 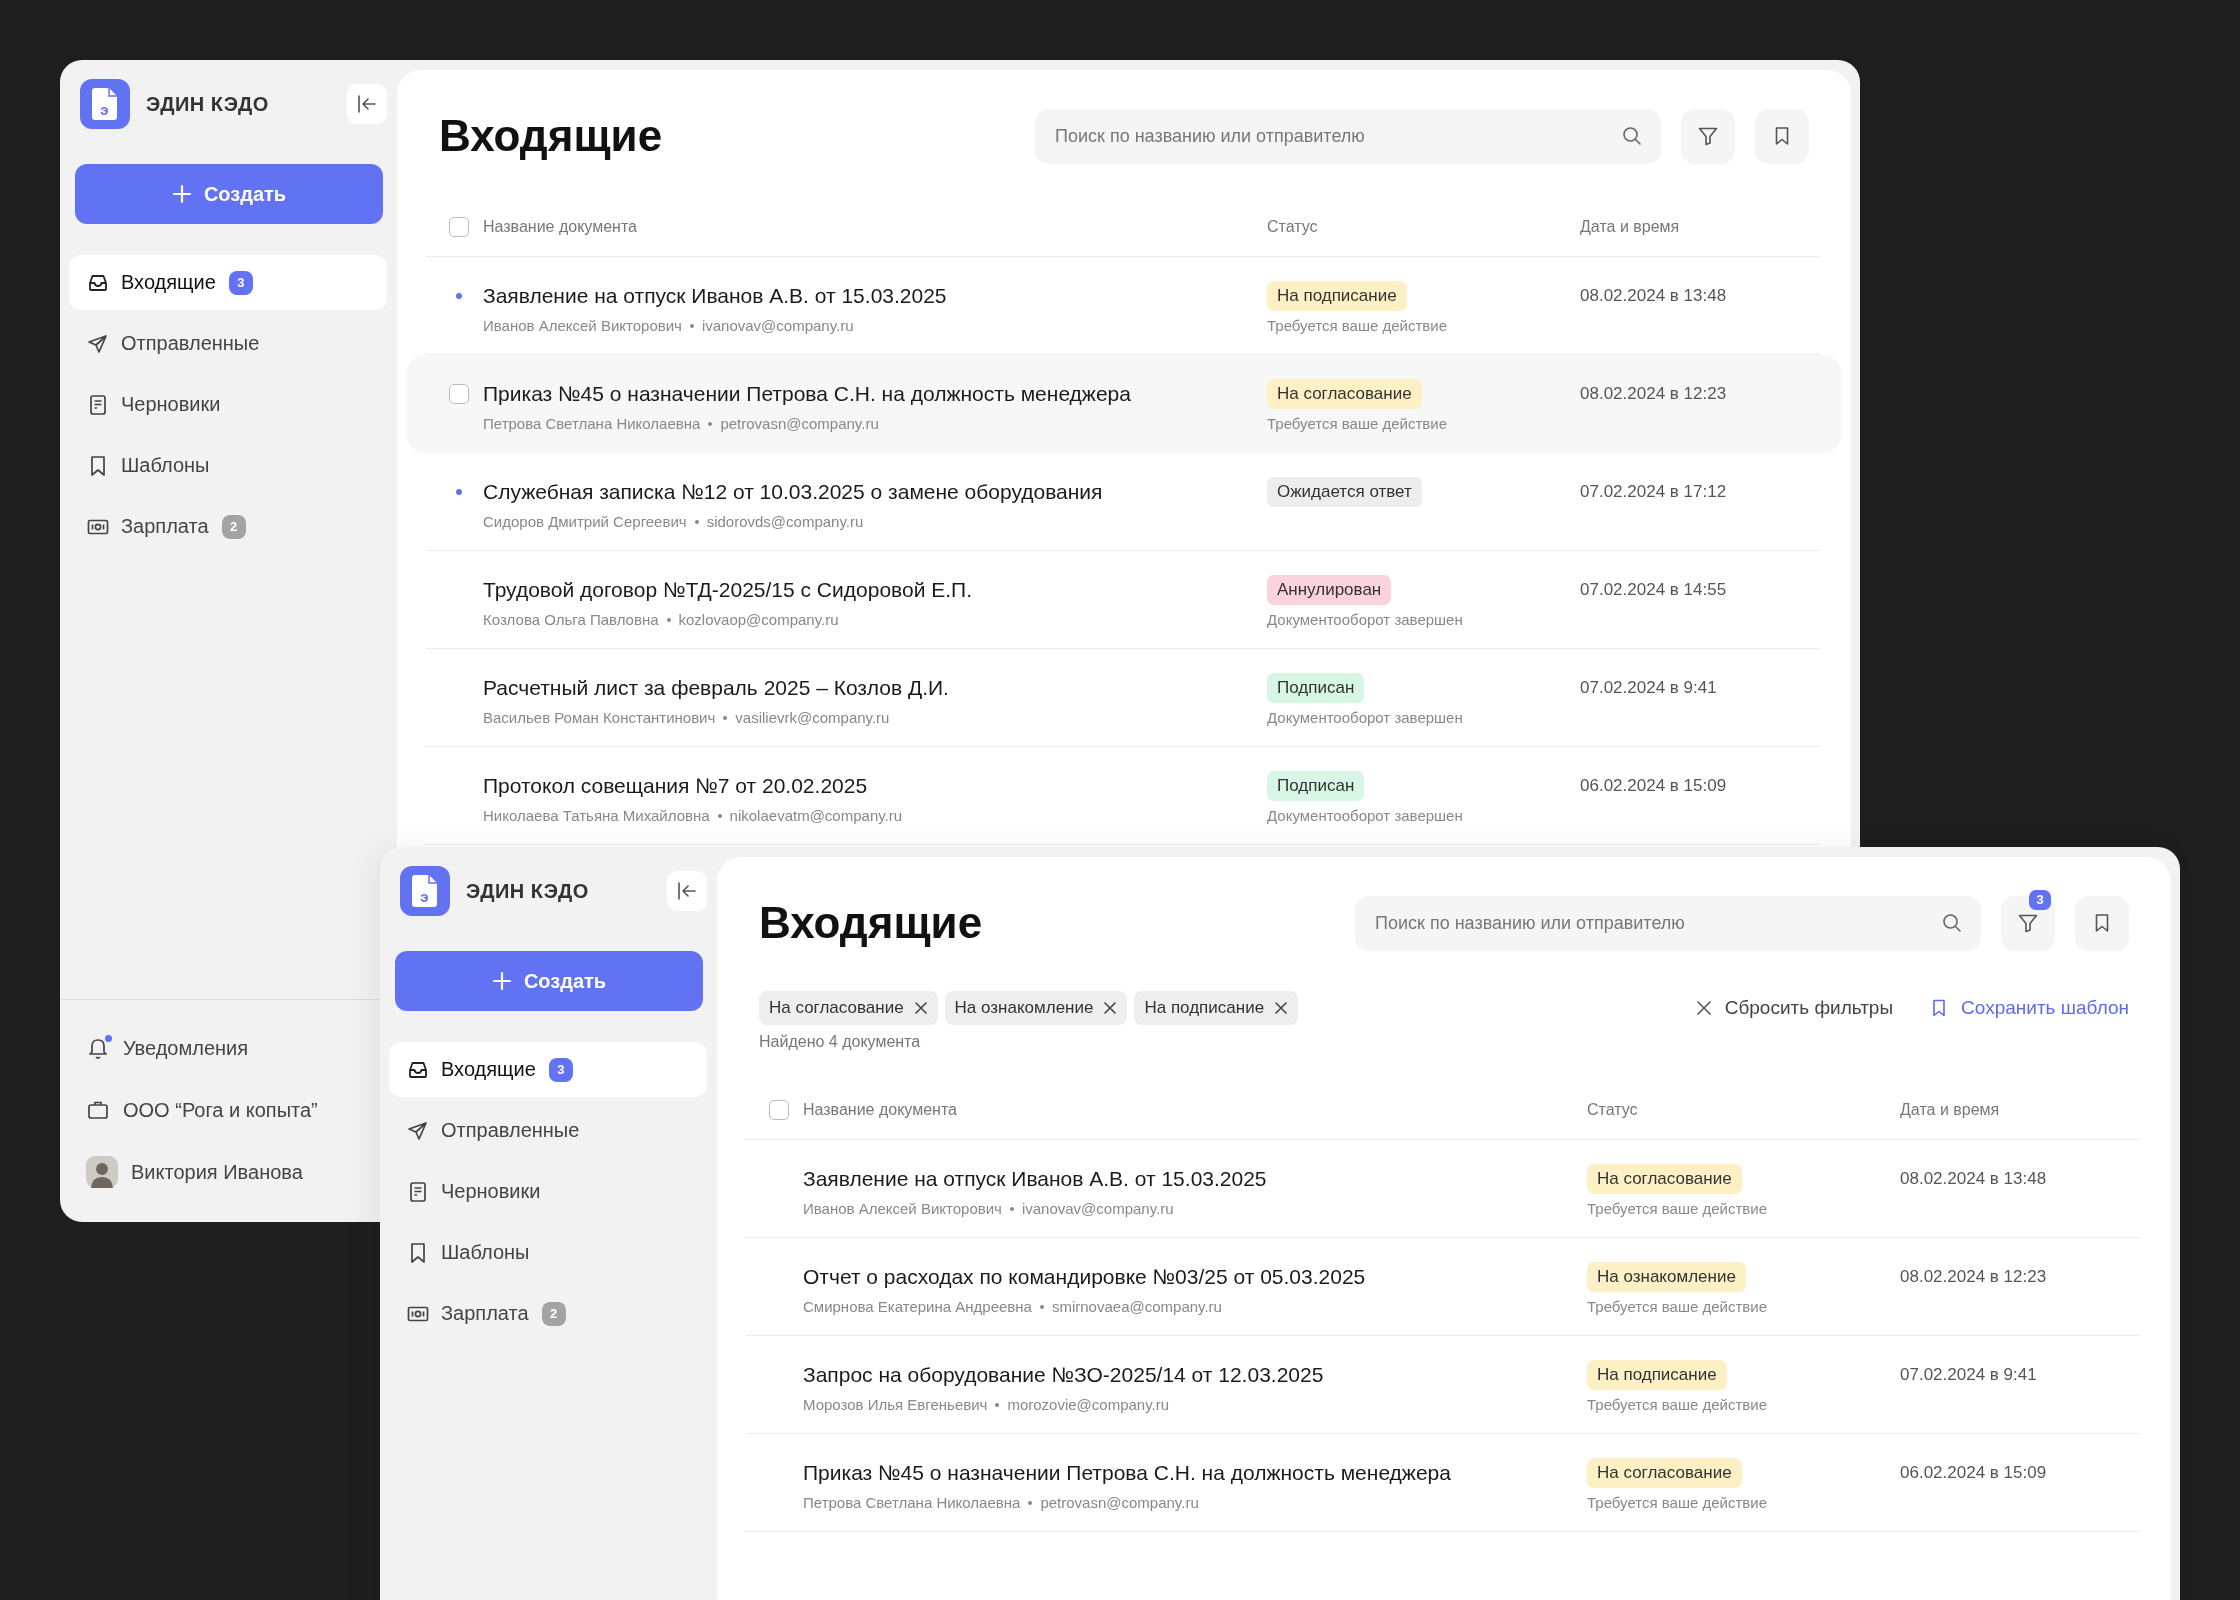 What do you see at coordinates (1124, 698) in the screenshot?
I see `table-row: Расчетный лист за февраль 2025 – Козлов Д.И. Васильев Роман Константинович vasilievrk@company.ru Подписан Документооборот завершен 07.02.2024 в 9:41` at bounding box center [1124, 698].